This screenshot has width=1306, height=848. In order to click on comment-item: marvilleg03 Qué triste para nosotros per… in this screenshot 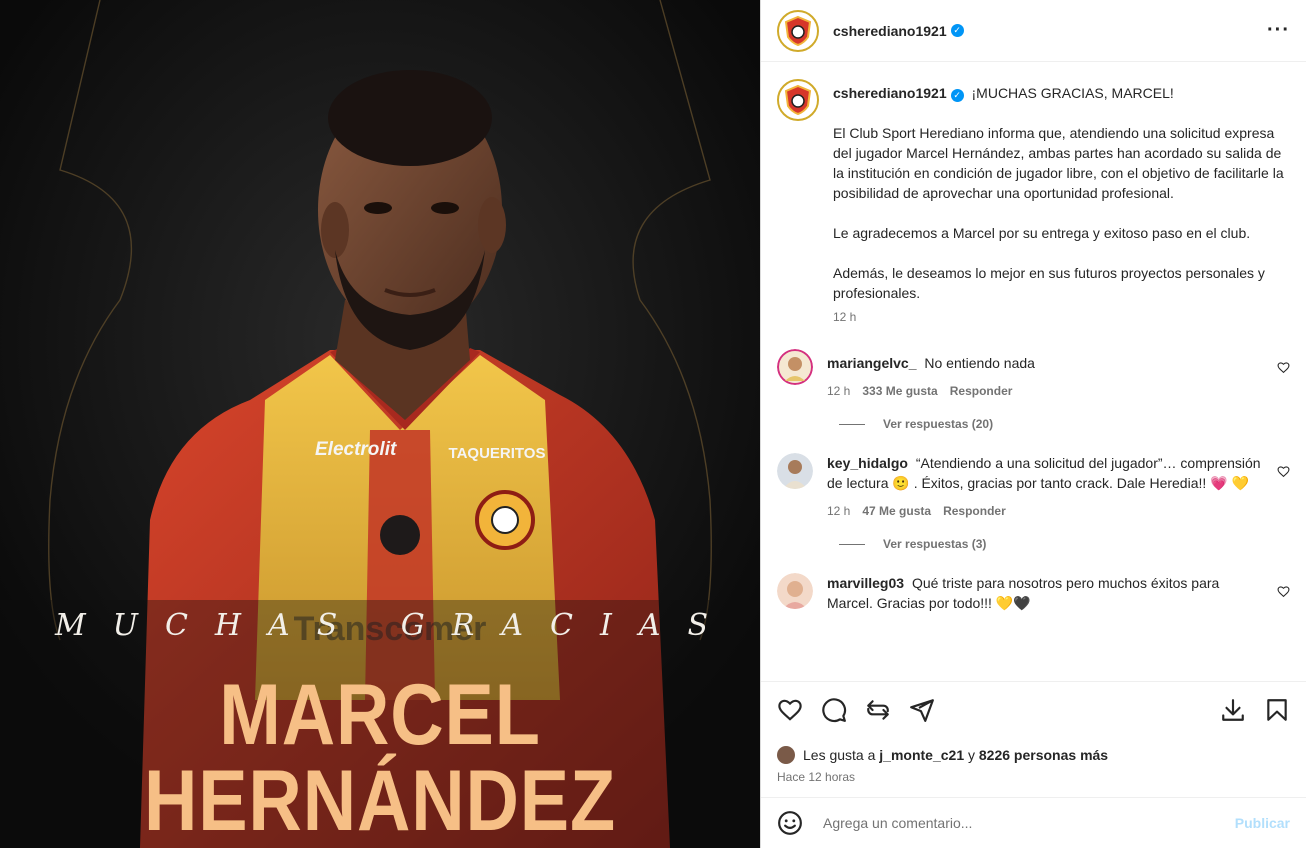, I will do `click(1033, 593)`.